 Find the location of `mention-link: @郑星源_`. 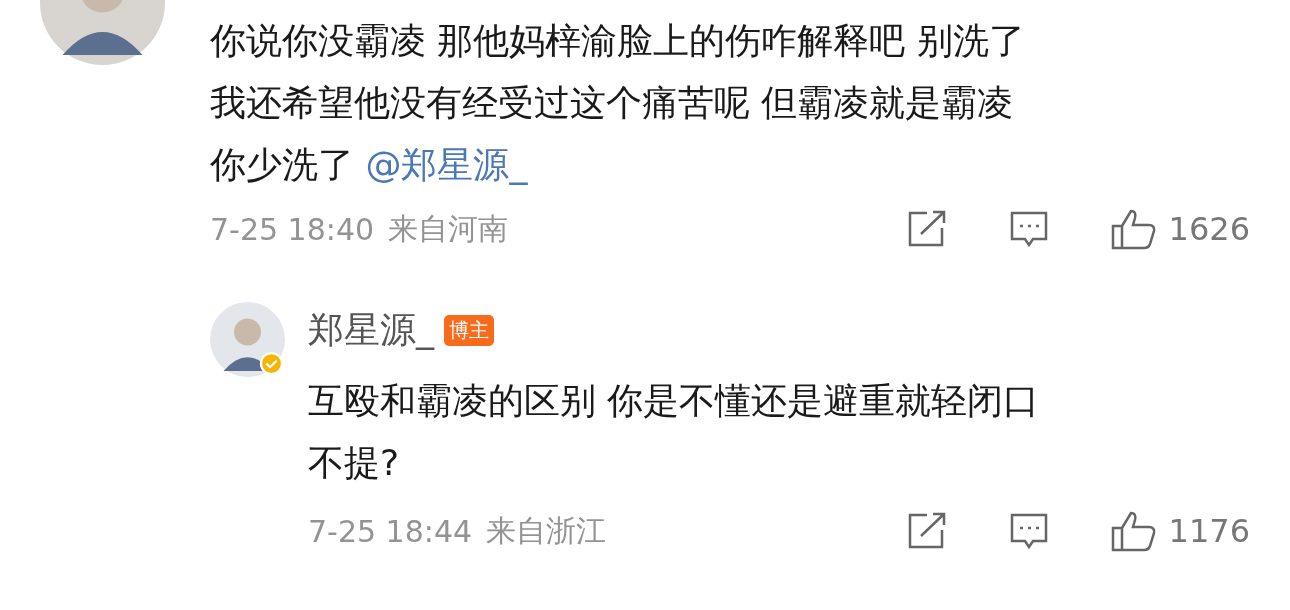

mention-link: @郑星源_ is located at coordinates (446, 164).